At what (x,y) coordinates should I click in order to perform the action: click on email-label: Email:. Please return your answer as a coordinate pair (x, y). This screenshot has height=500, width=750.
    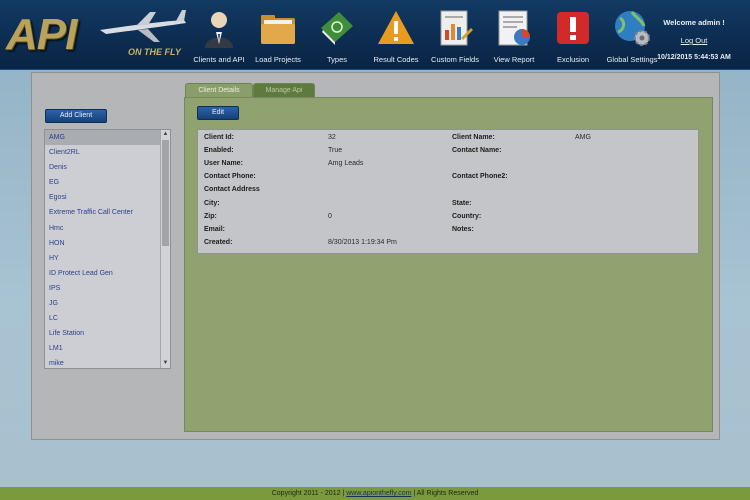
    Looking at the image, I should click on (215, 229).